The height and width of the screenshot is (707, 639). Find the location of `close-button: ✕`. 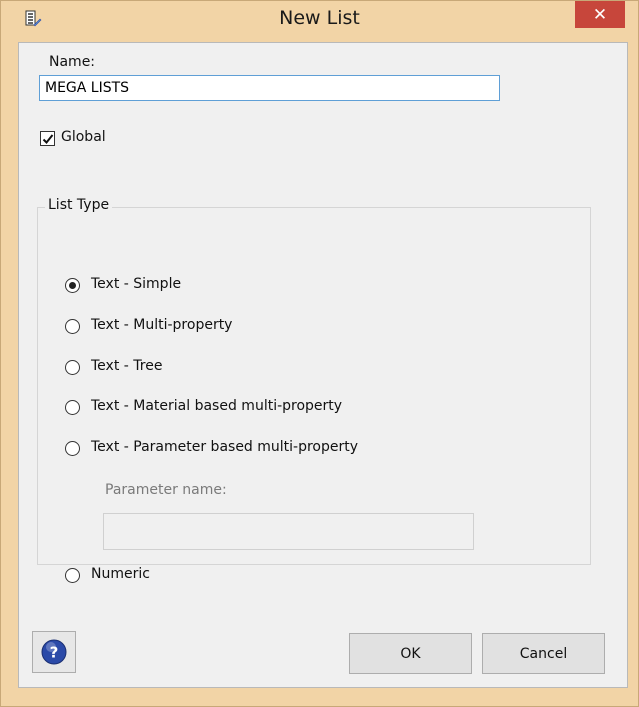

close-button: ✕ is located at coordinates (600, 14).